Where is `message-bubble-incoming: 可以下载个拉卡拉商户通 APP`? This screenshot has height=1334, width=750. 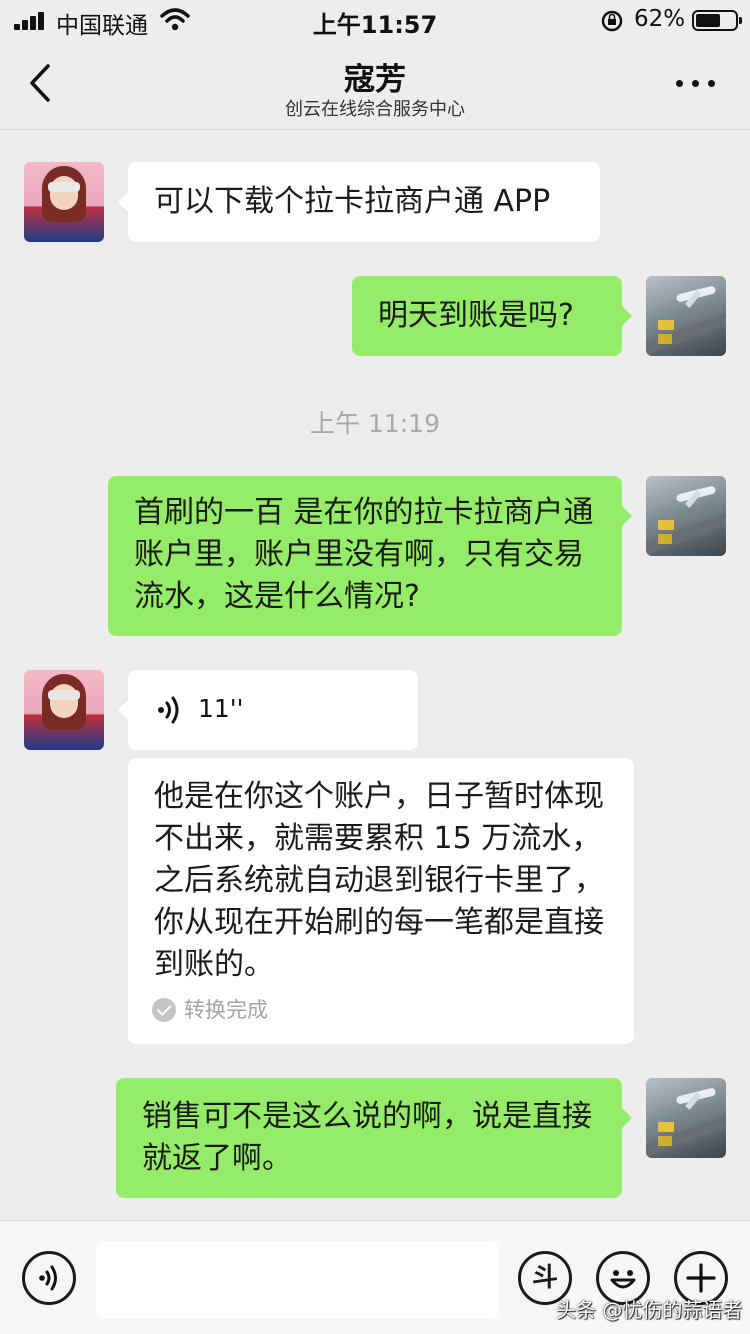
message-bubble-incoming: 可以下载个拉卡拉商户通 APP is located at coordinates (359, 202).